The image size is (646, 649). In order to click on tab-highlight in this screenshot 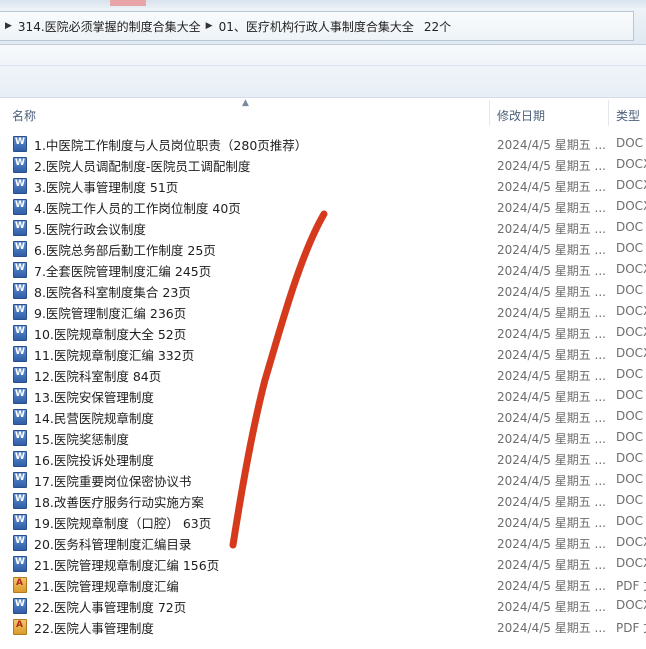, I will do `click(128, 3)`.